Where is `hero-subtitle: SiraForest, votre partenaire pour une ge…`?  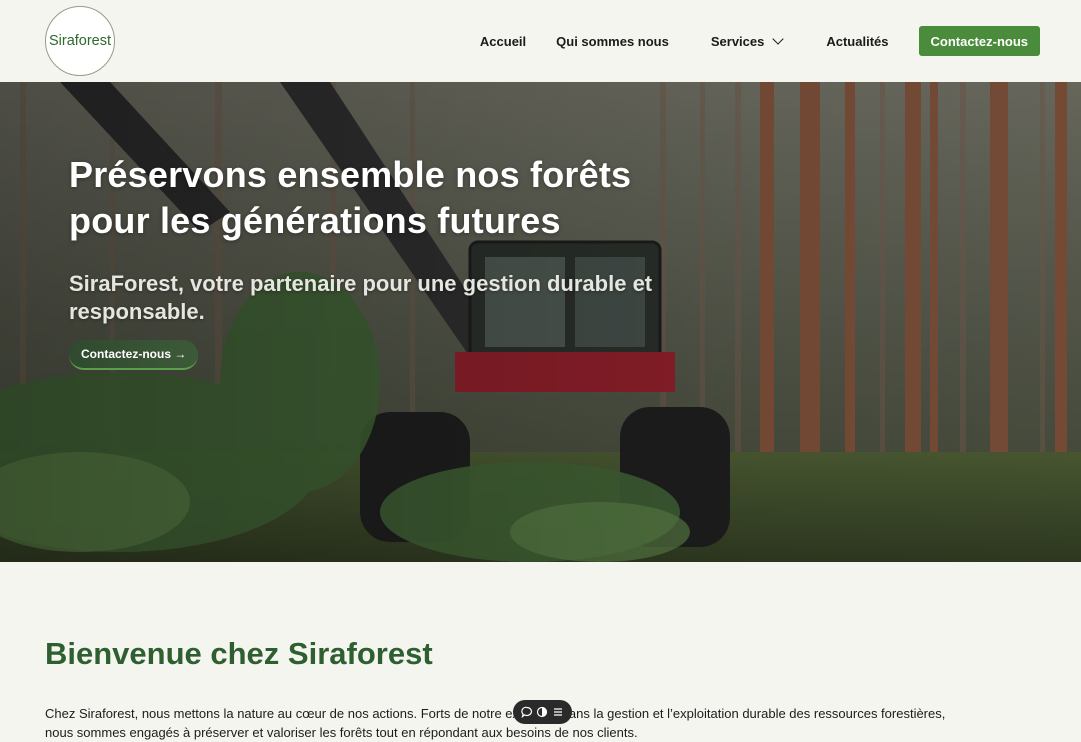 hero-subtitle: SiraForest, votre partenaire pour une ge… is located at coordinates (419, 298).